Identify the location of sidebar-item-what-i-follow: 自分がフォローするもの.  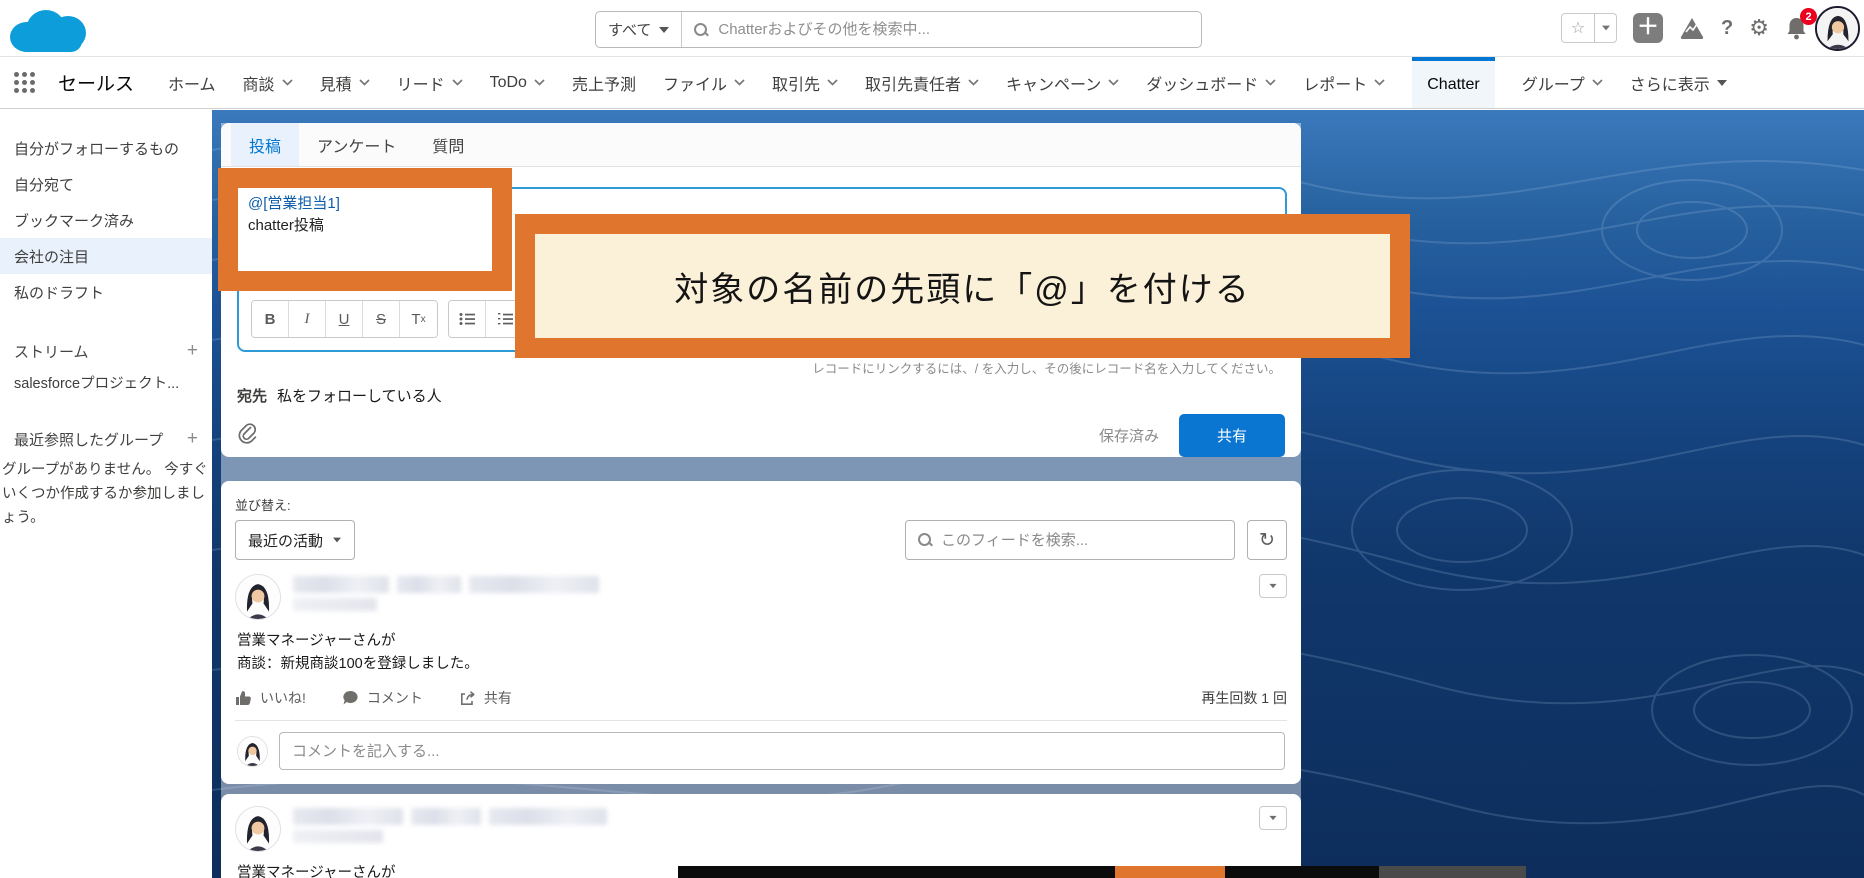
(106, 148).